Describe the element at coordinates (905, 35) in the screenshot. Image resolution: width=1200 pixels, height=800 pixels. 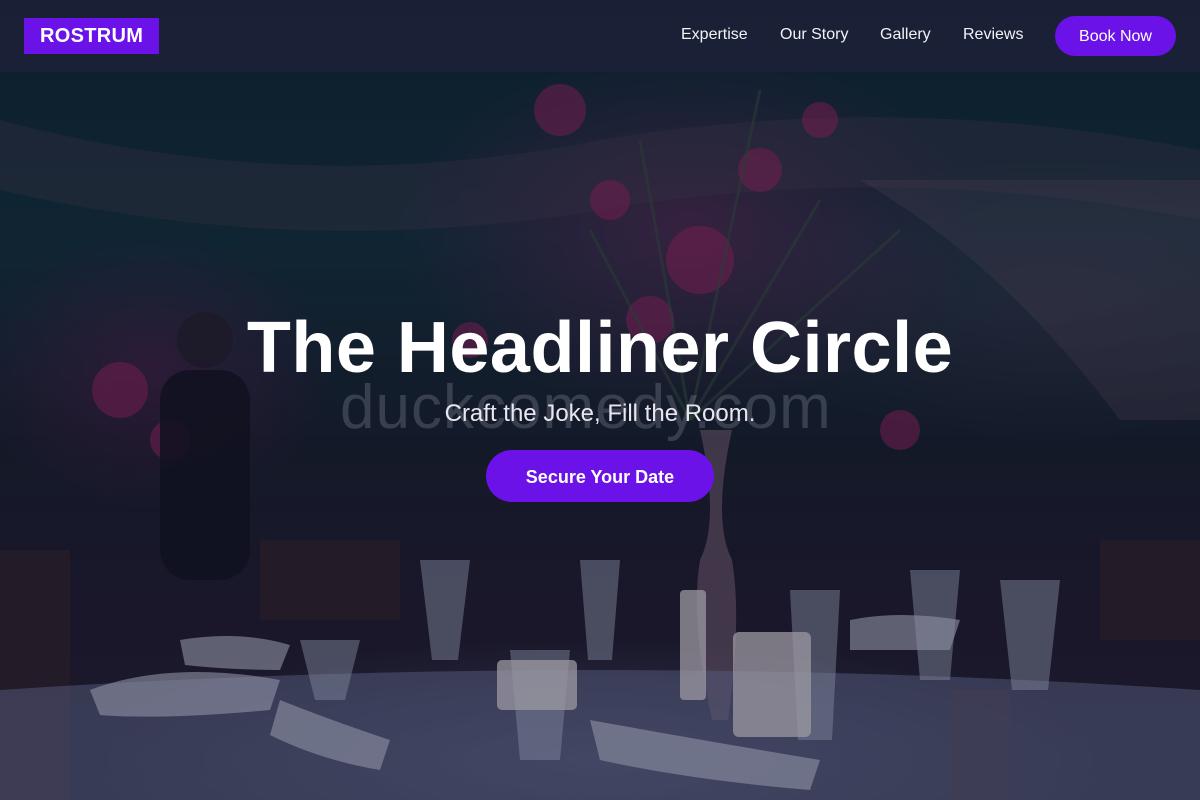
I see `nav-link-gallery: Gallery` at that location.